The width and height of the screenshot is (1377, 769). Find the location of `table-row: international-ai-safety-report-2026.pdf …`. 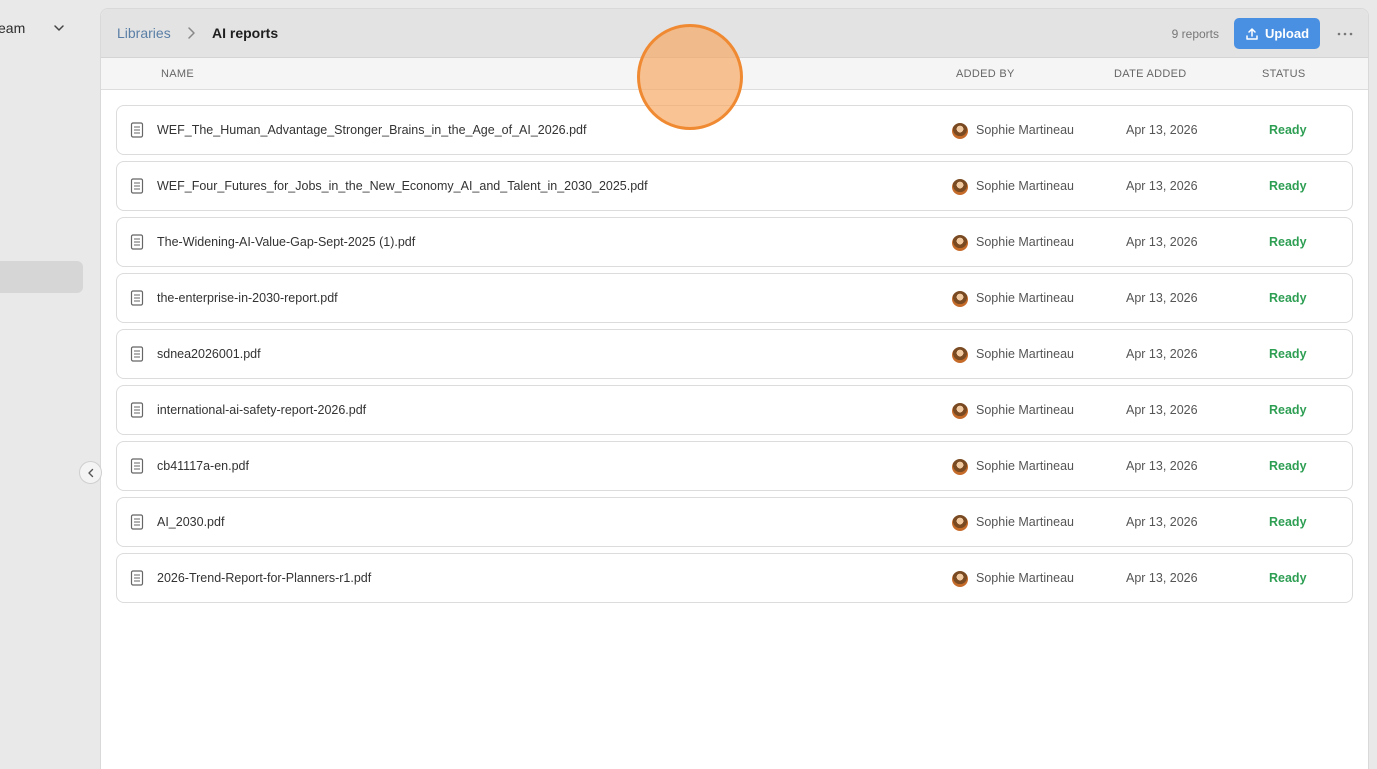

table-row: international-ai-safety-report-2026.pdf … is located at coordinates (734, 410).